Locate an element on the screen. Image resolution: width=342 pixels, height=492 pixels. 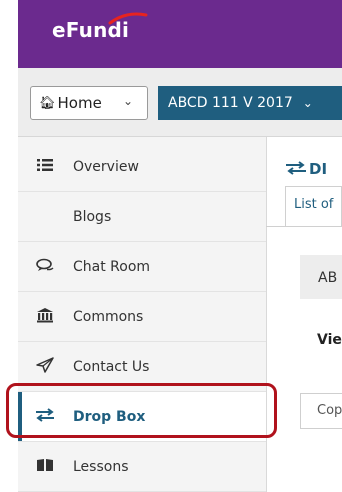
sidebar-item-label: Commons is located at coordinates (108, 316).